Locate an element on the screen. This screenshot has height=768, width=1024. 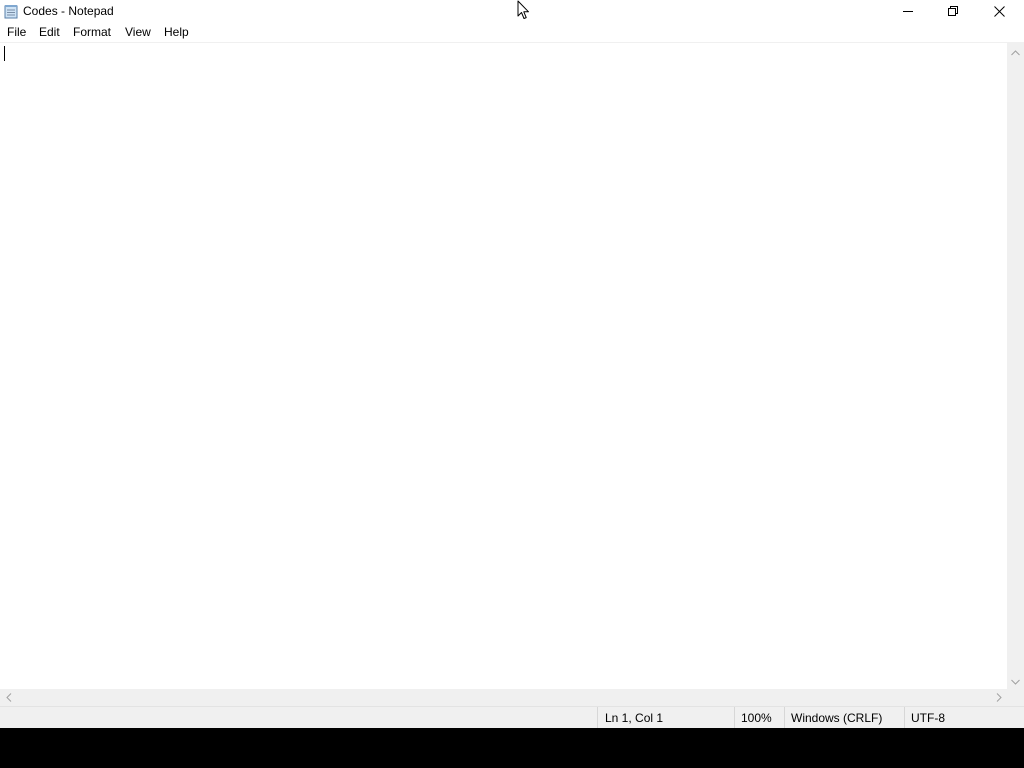
restore-button is located at coordinates (953, 11).